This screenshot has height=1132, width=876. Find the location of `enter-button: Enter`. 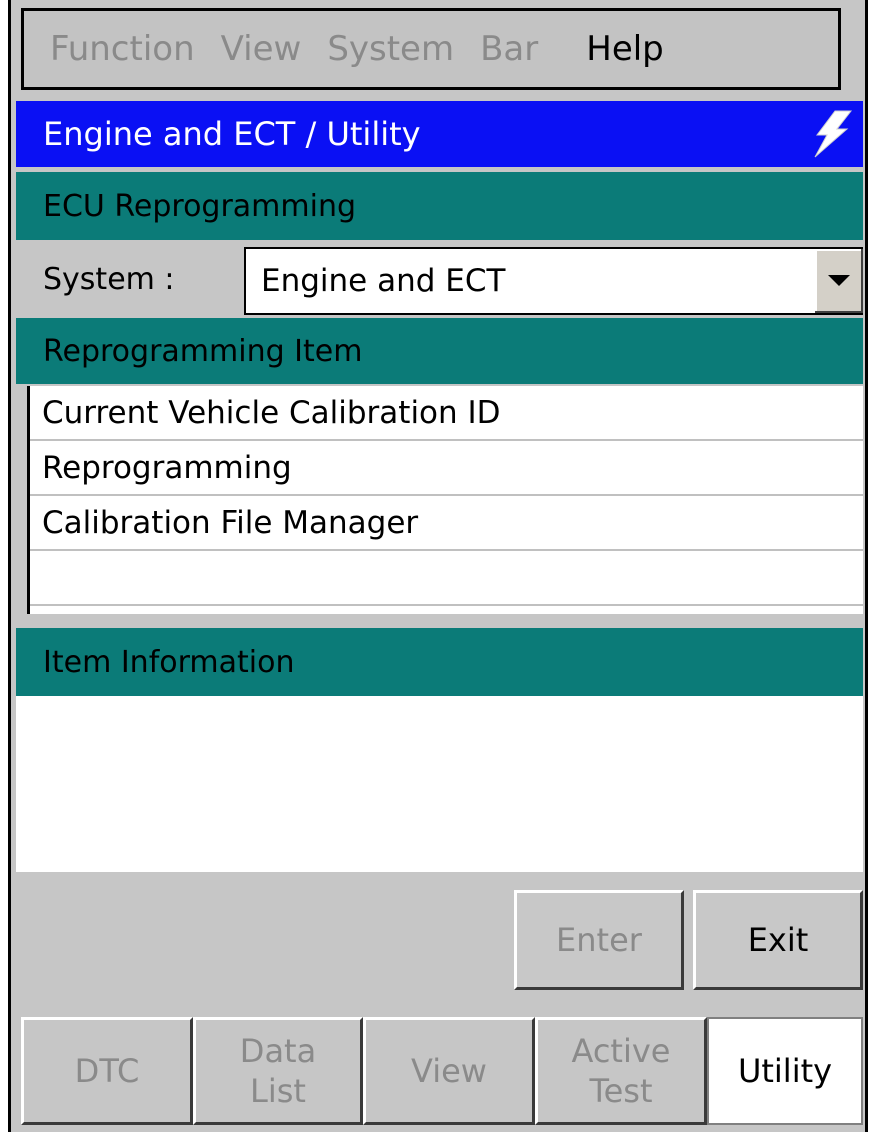

enter-button: Enter is located at coordinates (599, 940).